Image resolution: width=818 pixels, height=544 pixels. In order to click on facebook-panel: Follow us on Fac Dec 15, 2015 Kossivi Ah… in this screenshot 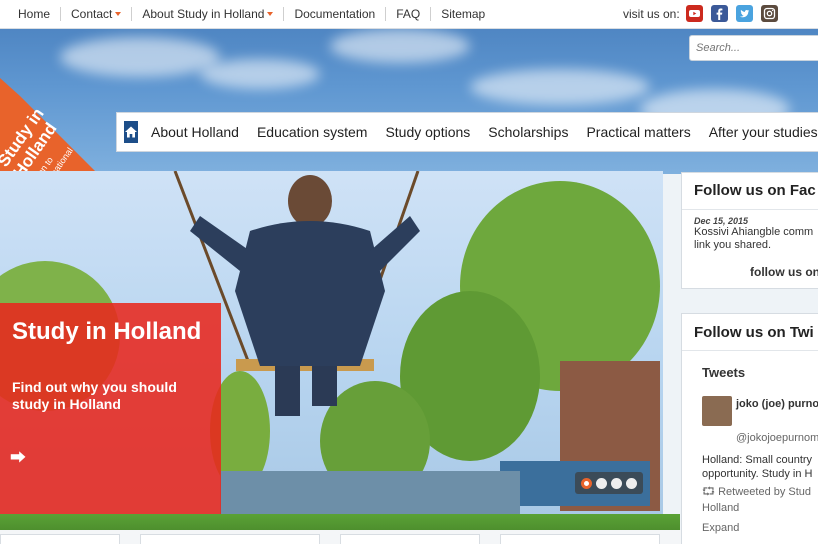, I will do `click(749, 230)`.